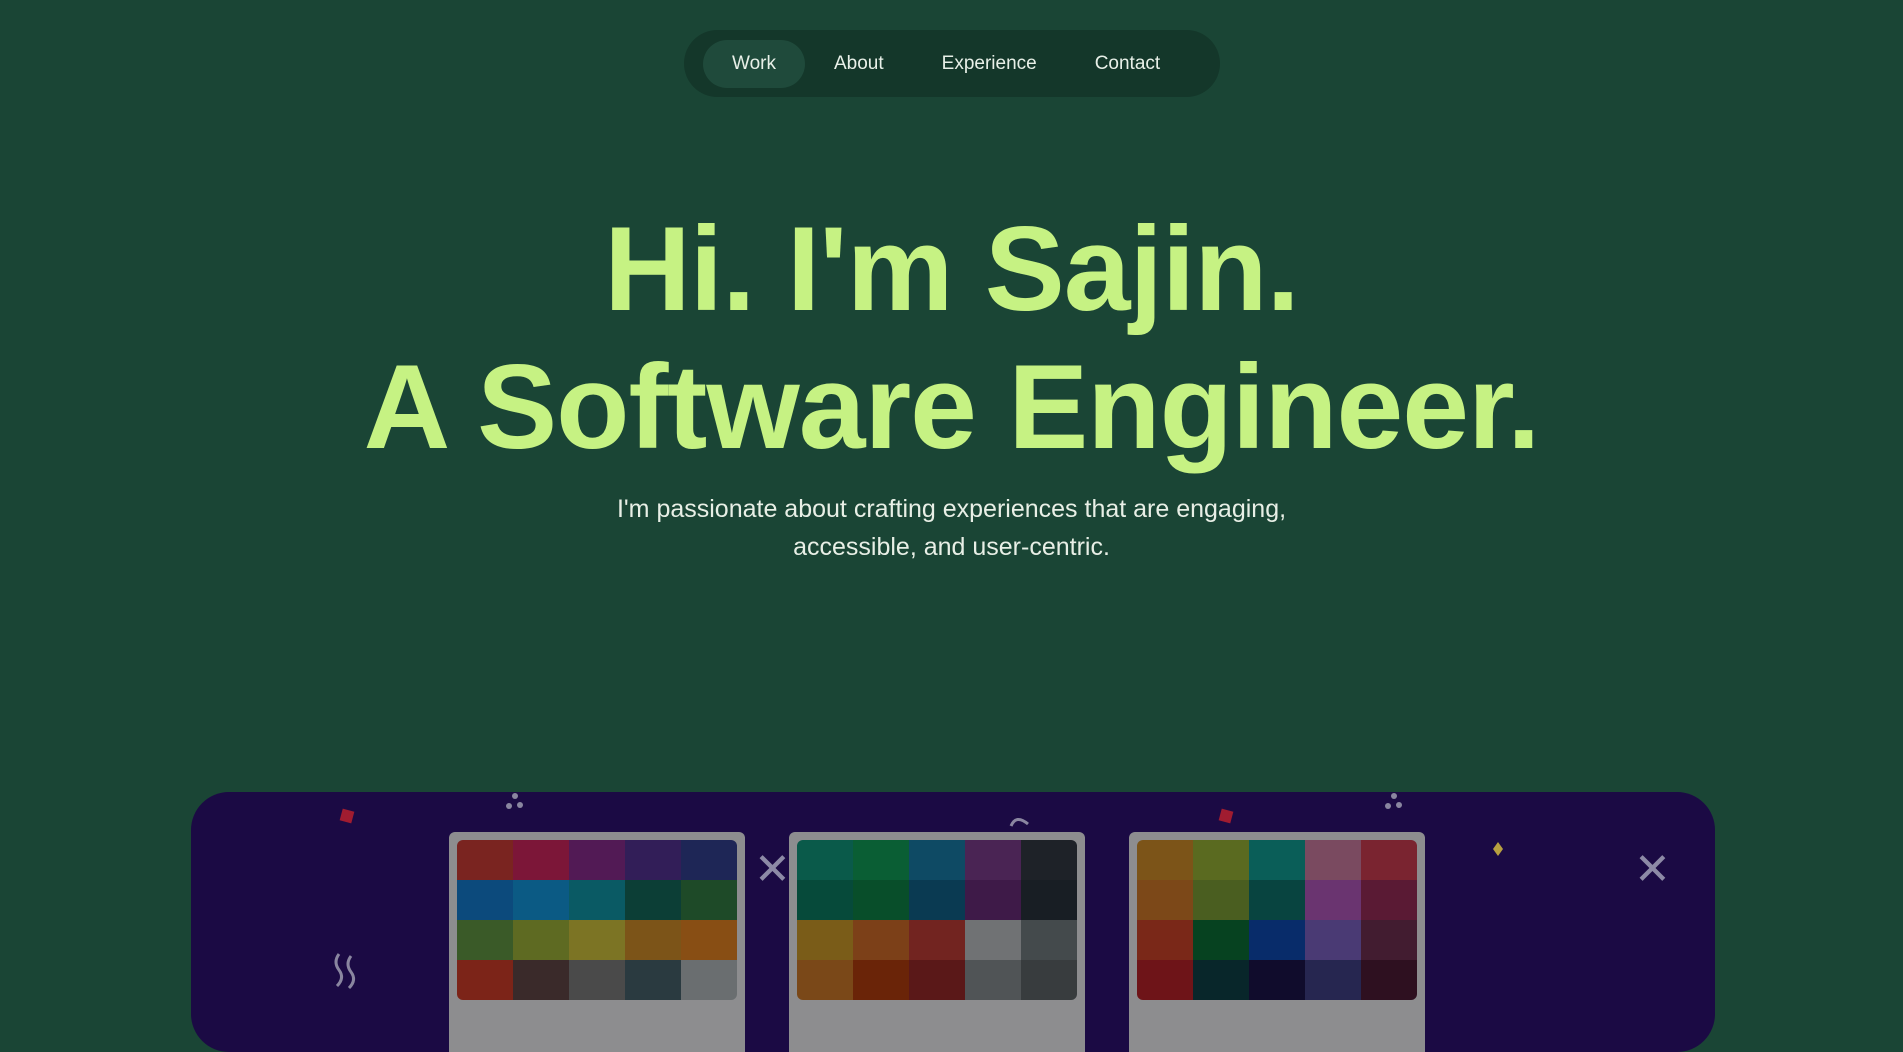 Image resolution: width=1903 pixels, height=1052 pixels. I want to click on confetti-squiggle-decoration, so click(346, 972).